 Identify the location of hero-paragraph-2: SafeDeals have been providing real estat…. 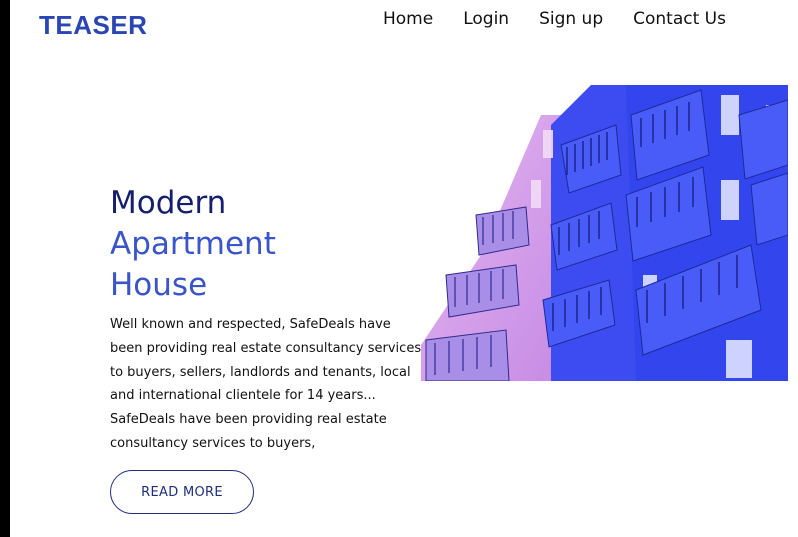
(248, 431).